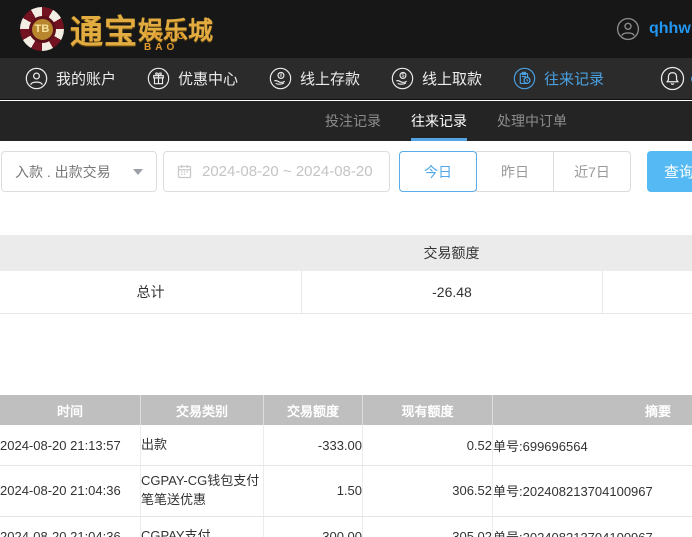  I want to click on tab-label: 投注记录, so click(353, 121).